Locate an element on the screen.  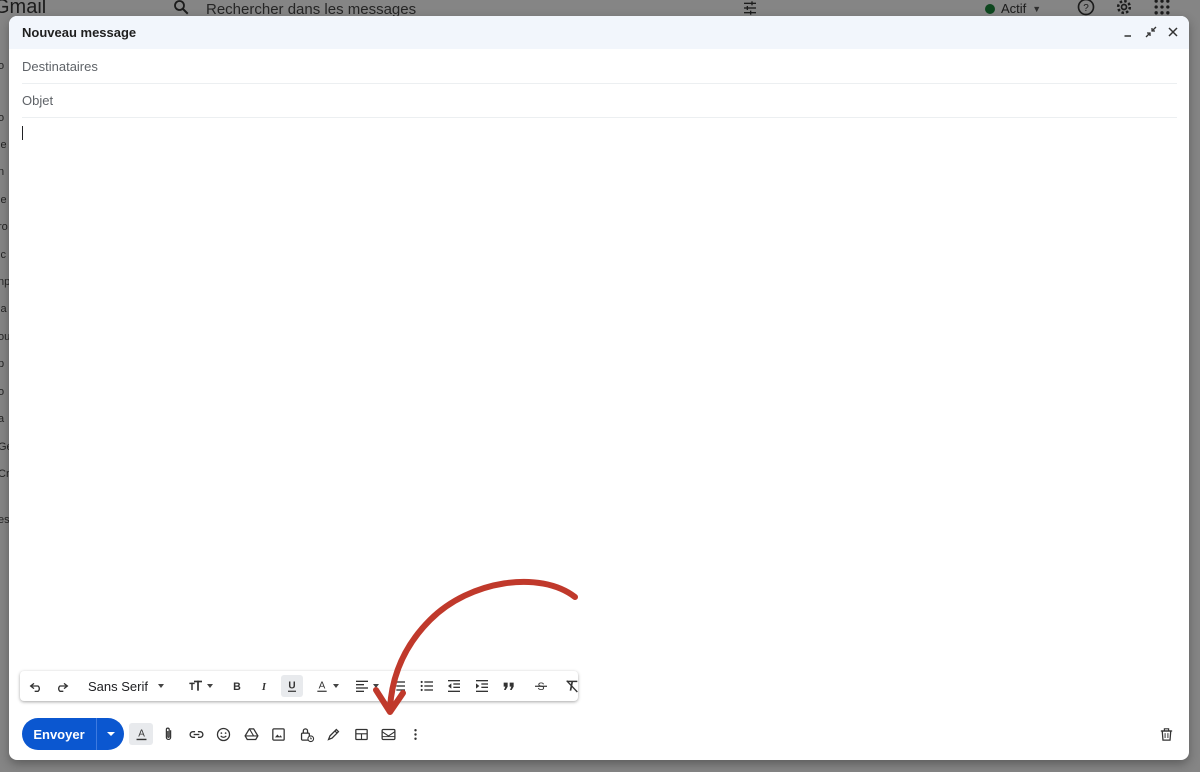
attach-icon is located at coordinates (168, 733).